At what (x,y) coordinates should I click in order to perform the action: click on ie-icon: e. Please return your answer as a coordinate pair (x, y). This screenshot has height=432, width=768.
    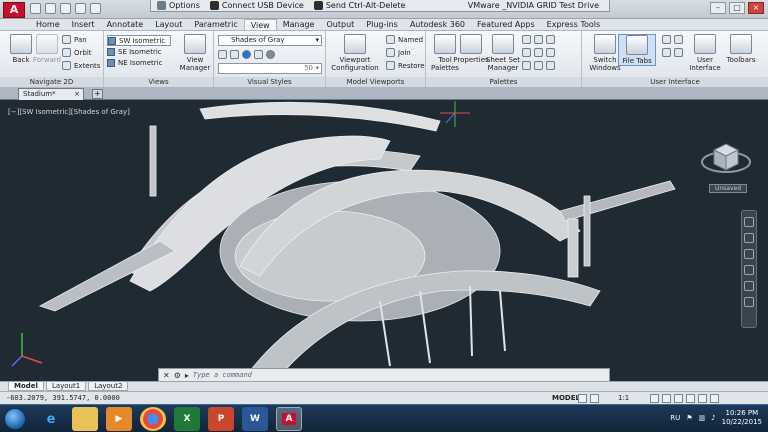
    Looking at the image, I should click on (51, 419).